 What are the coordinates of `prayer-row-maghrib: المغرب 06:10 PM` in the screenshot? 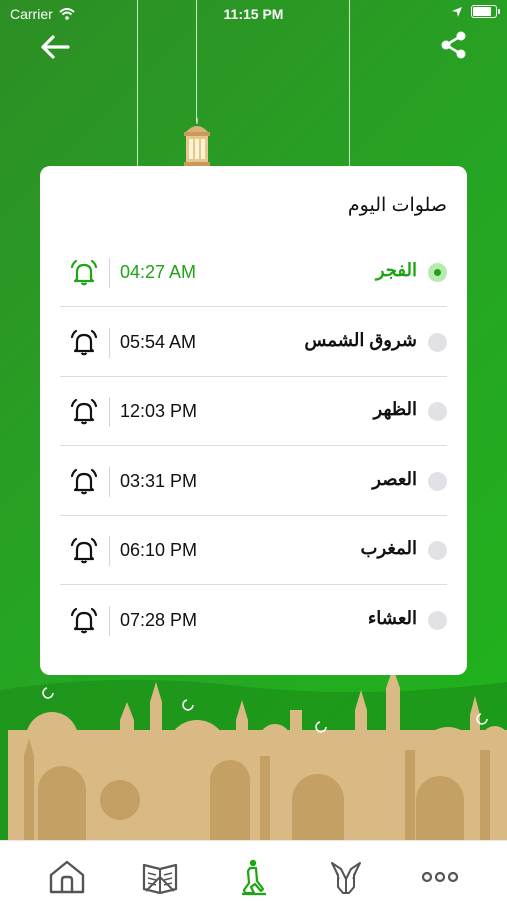 It's located at (253, 550).